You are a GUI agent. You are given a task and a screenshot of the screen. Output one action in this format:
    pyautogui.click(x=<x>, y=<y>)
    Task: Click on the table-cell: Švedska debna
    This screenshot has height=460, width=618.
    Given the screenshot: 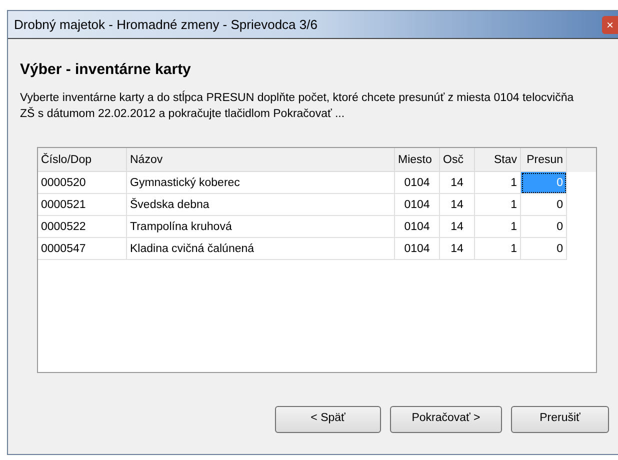 What is the action you would take?
    pyautogui.click(x=261, y=205)
    